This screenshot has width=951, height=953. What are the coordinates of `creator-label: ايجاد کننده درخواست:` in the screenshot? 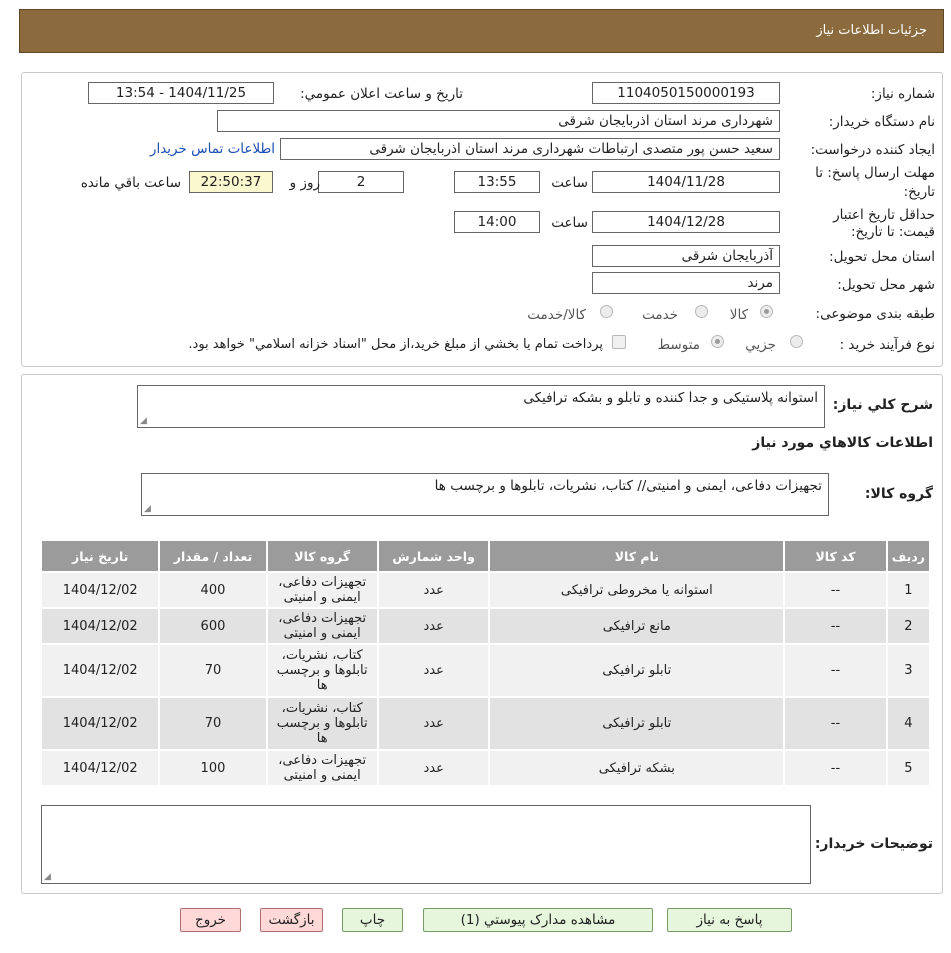 It's located at (872, 150).